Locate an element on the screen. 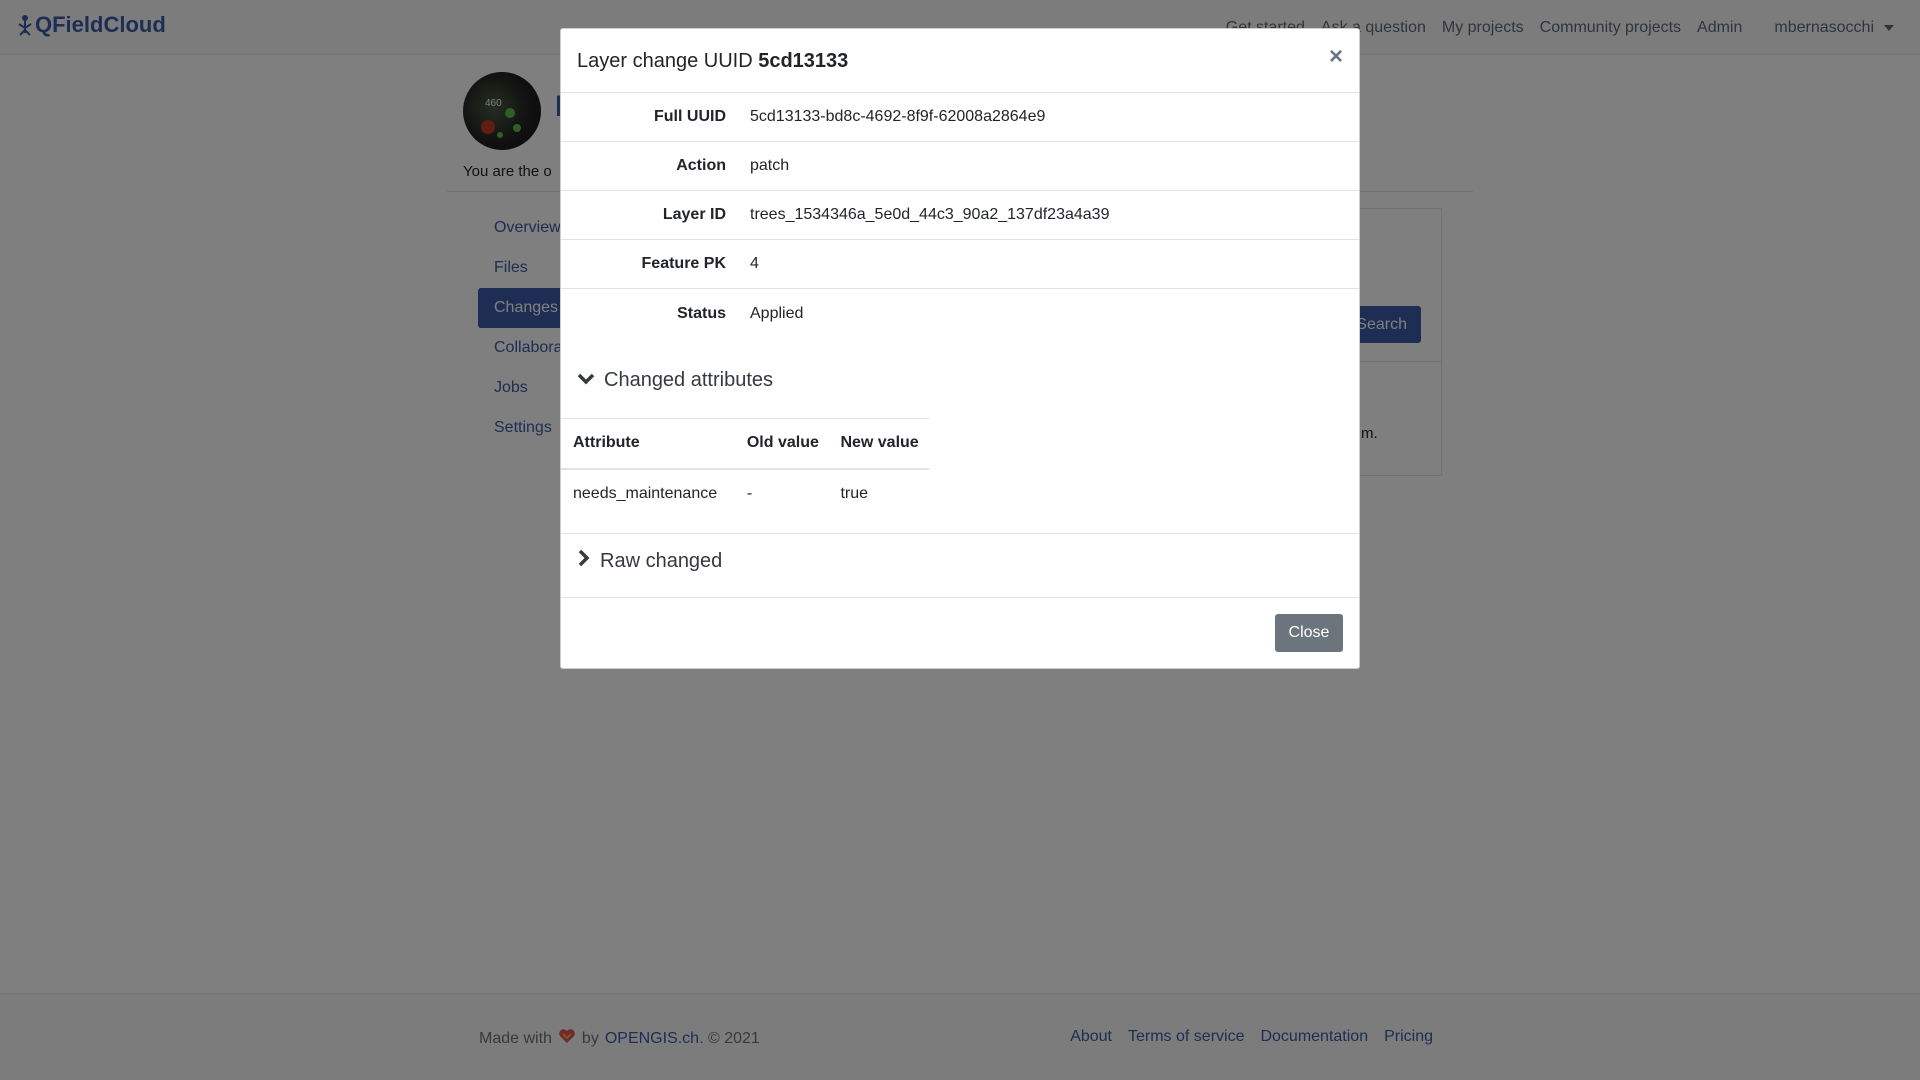 Image resolution: width=1920 pixels, height=1080 pixels. modal-footer-divider is located at coordinates (960, 597).